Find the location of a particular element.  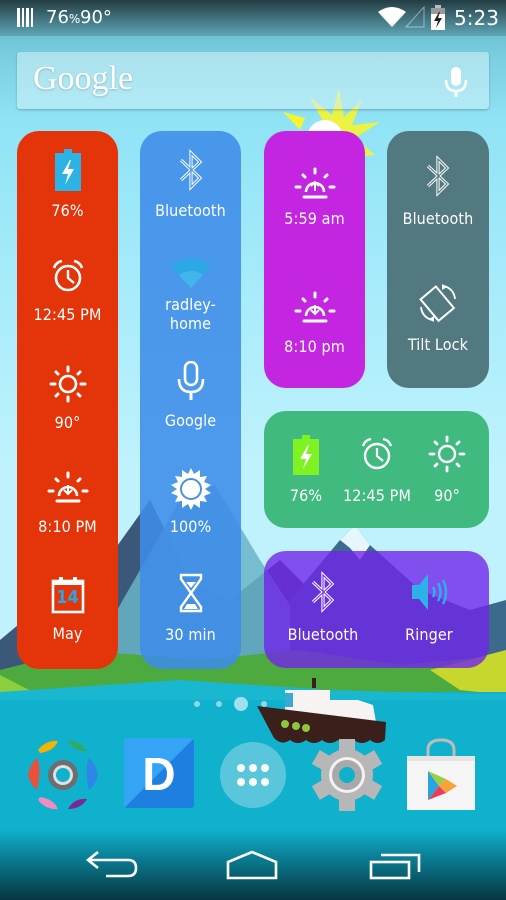

calendar-icon: 14 is located at coordinates (68, 595).